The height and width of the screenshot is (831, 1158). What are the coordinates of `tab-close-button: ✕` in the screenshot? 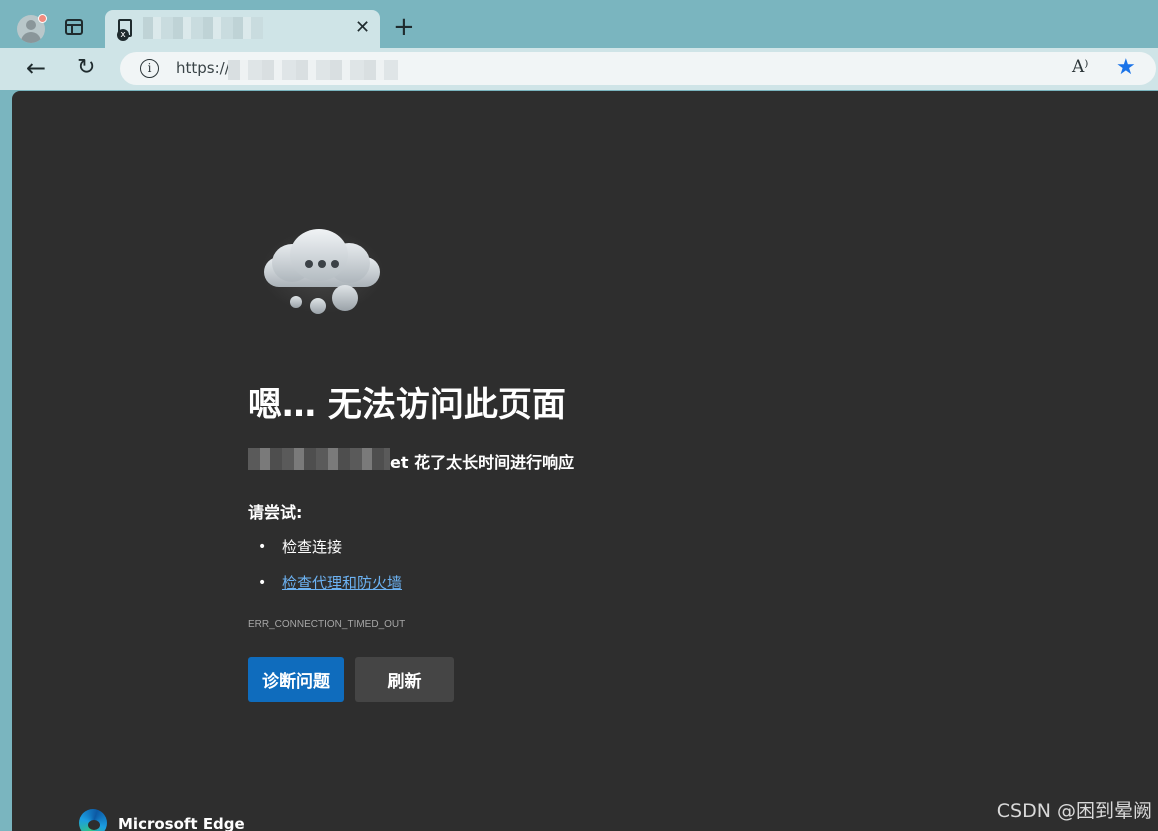 It's located at (362, 28).